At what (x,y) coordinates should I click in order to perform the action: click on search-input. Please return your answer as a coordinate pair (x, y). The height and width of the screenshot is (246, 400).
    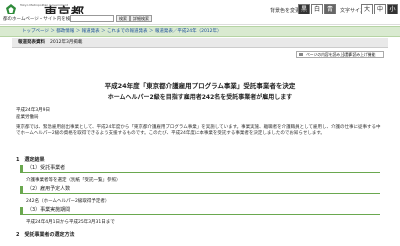
    Looking at the image, I should click on (92, 18).